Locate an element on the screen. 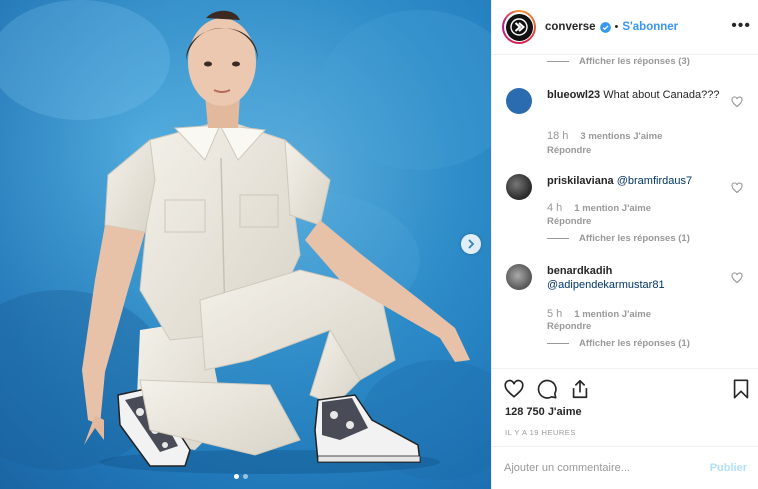 The image size is (758, 489). converse-logo-icon is located at coordinates (519, 27).